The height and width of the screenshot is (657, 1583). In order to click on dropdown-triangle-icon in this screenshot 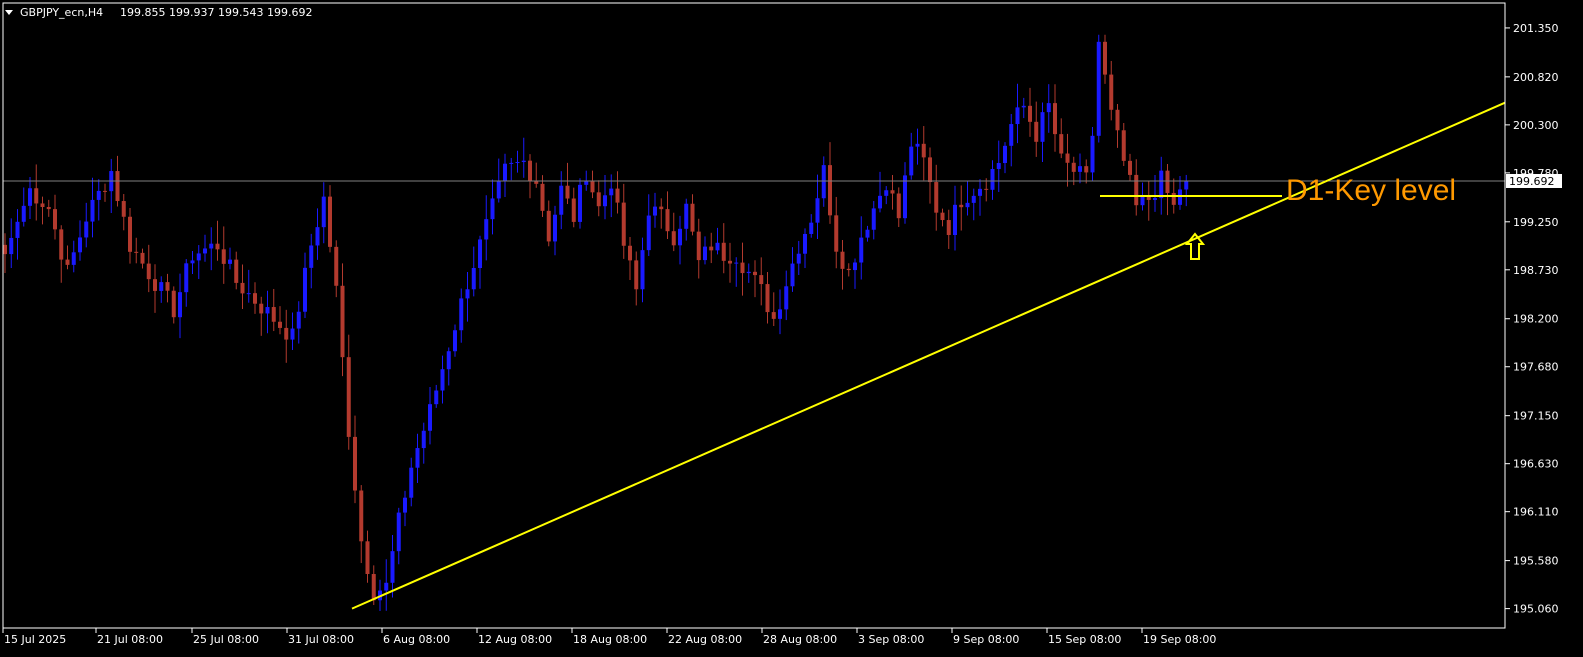, I will do `click(9, 12)`.